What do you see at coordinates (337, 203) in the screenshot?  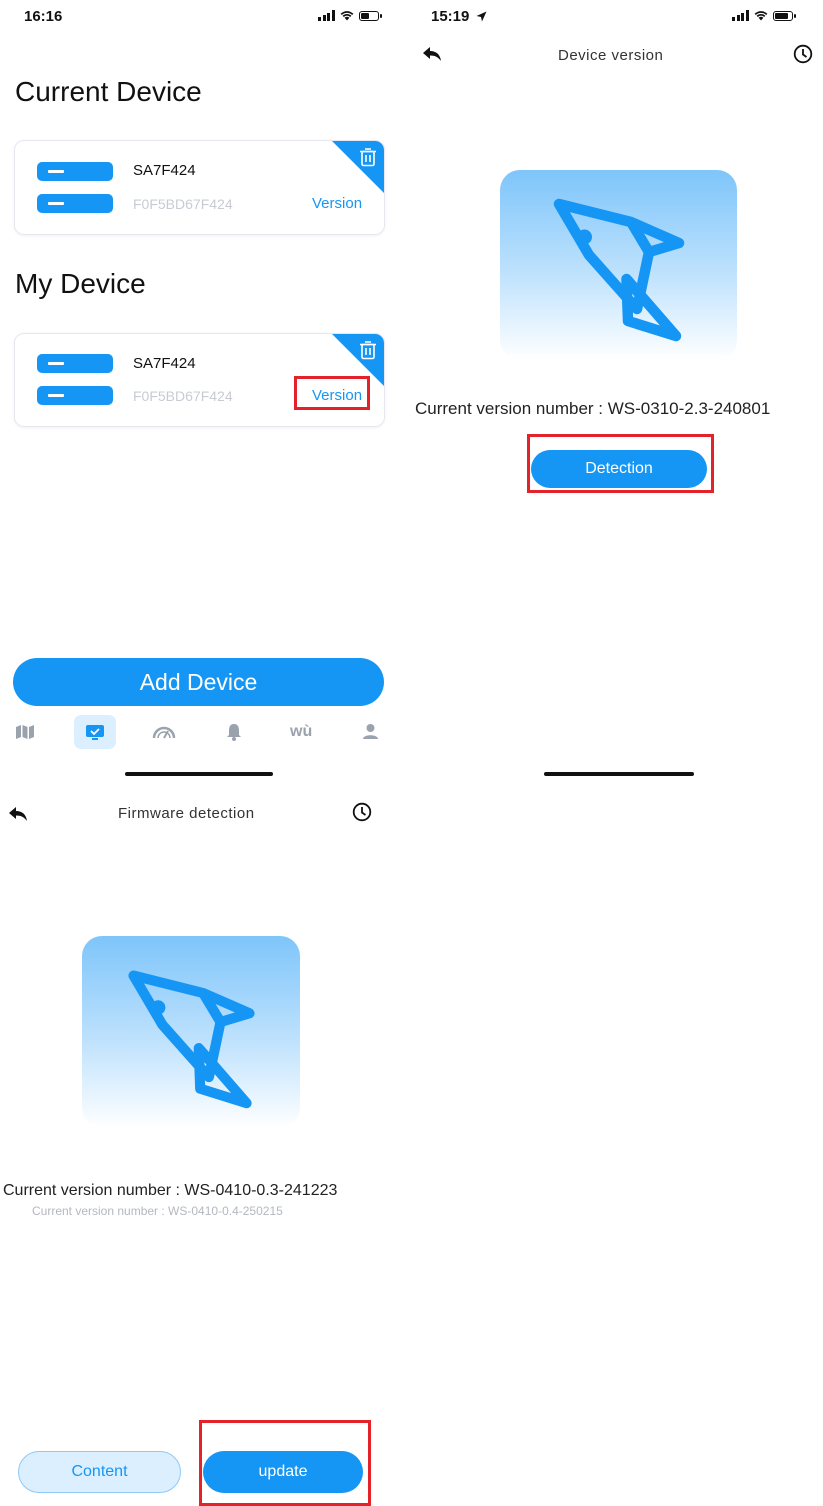 I see `version-link: Version` at bounding box center [337, 203].